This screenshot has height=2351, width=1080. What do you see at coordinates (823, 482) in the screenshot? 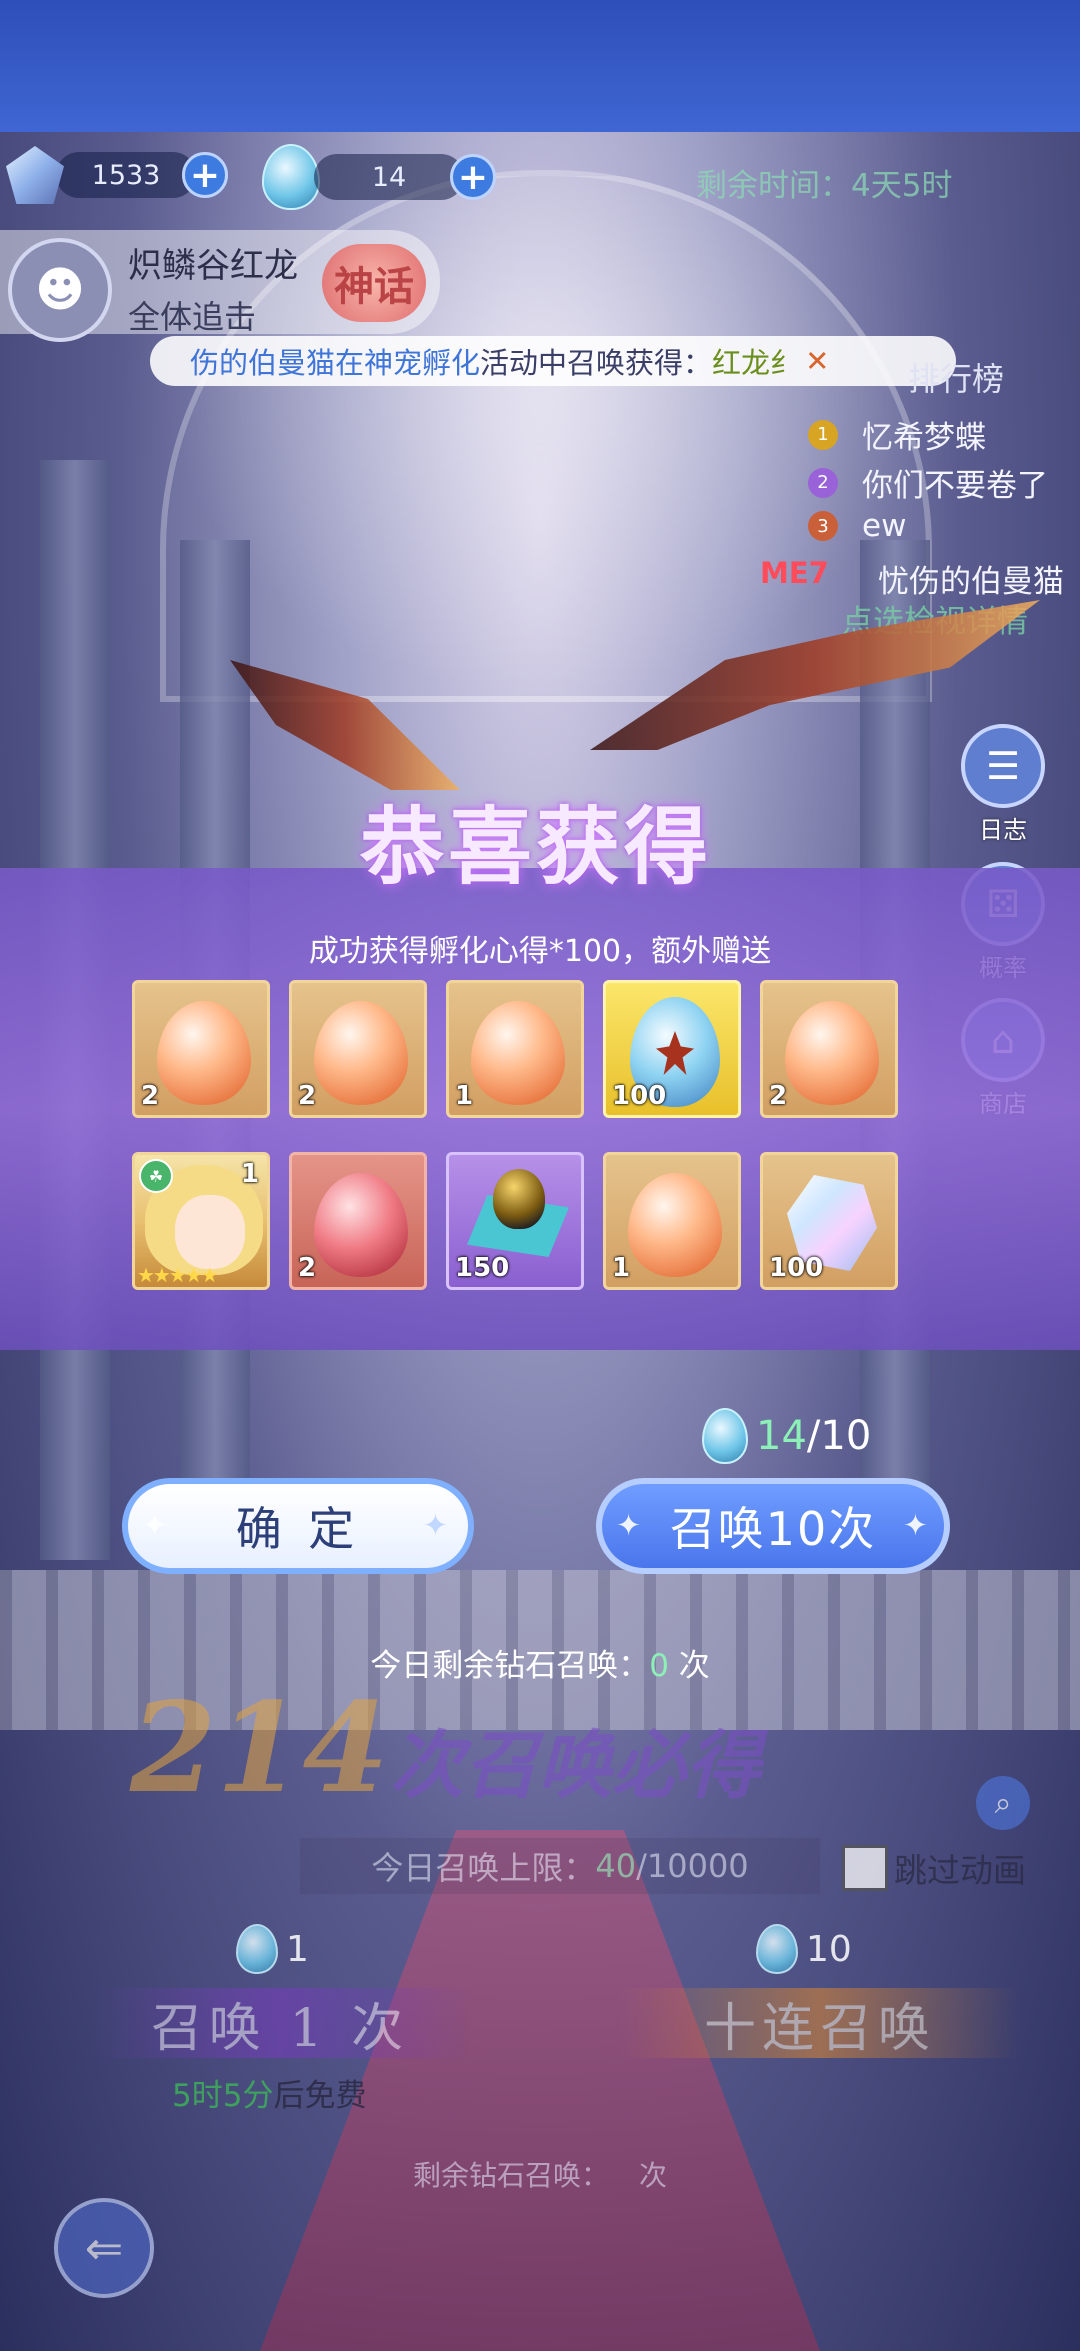
I see `rank-medal-icon: 2` at bounding box center [823, 482].